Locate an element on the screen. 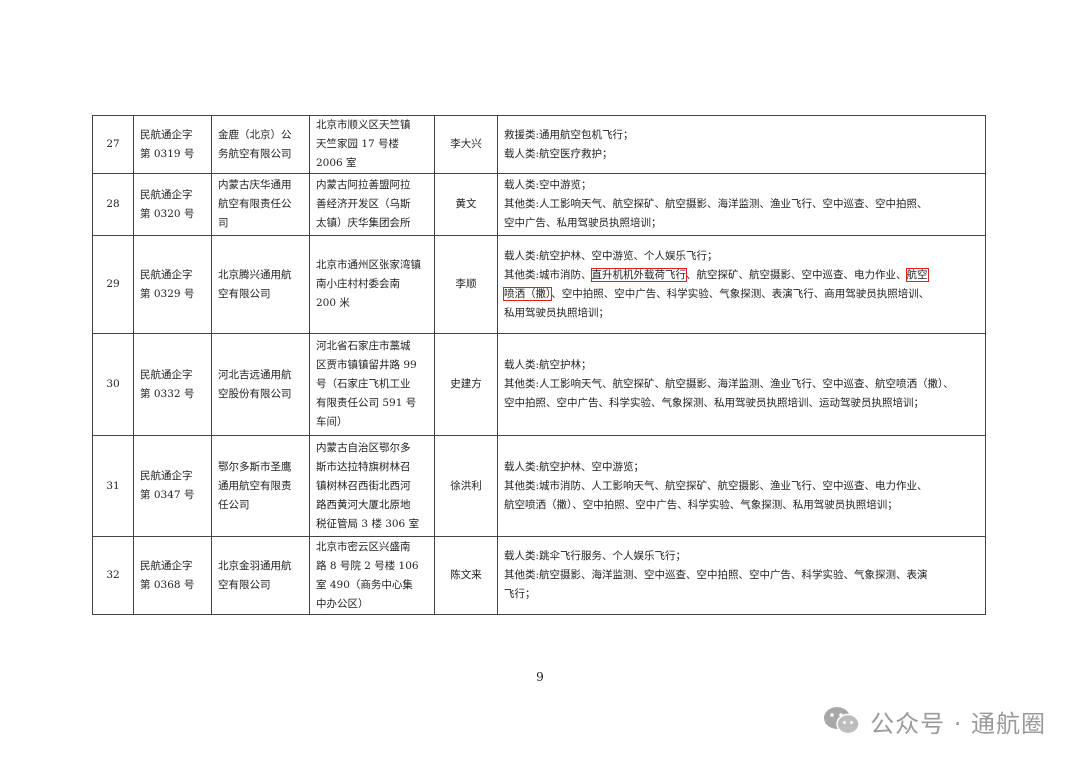  cell-line: 区贾市镇镇留井路 99 is located at coordinates (366, 365).